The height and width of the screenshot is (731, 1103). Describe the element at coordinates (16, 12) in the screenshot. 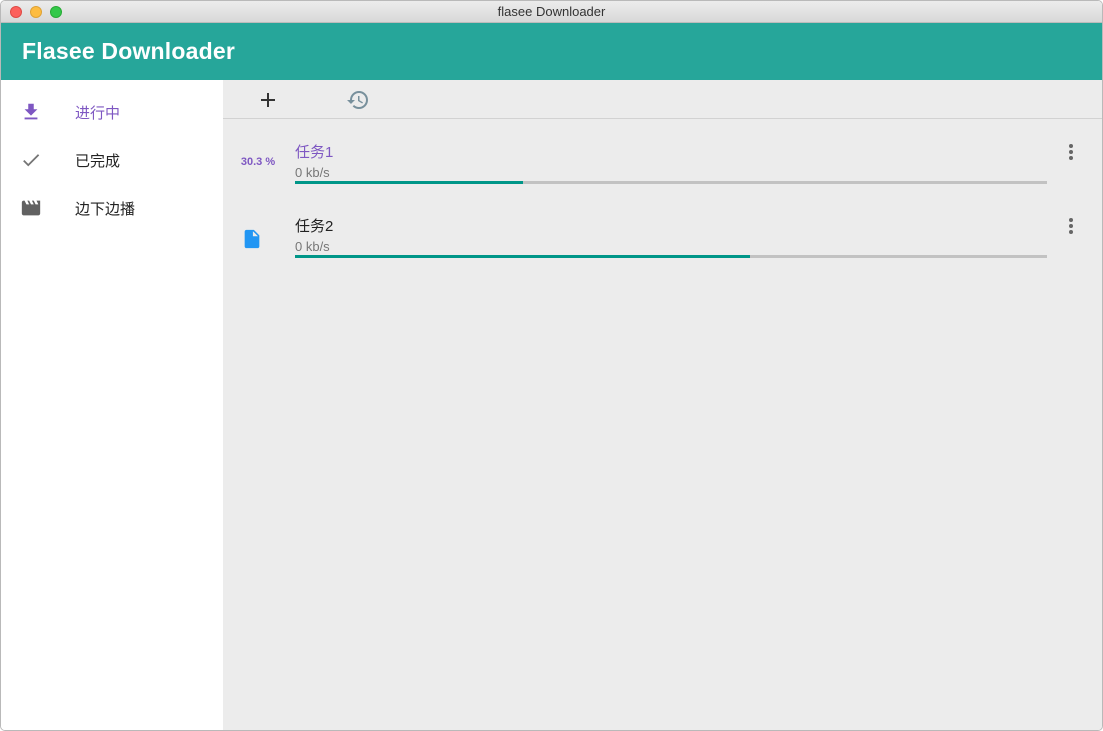

I see `close-window-button` at that location.